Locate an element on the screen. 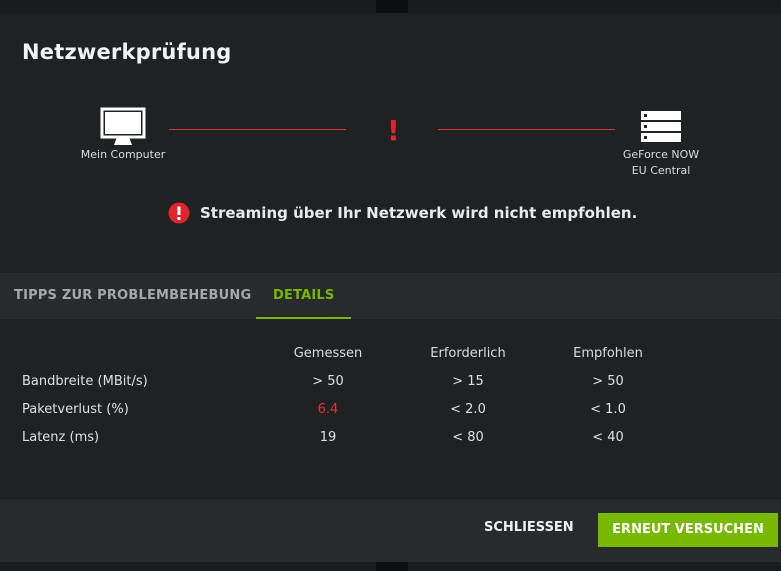  connection-diagram: Mein Computer ! GeForce NOW EU Central is located at coordinates (390, 143).